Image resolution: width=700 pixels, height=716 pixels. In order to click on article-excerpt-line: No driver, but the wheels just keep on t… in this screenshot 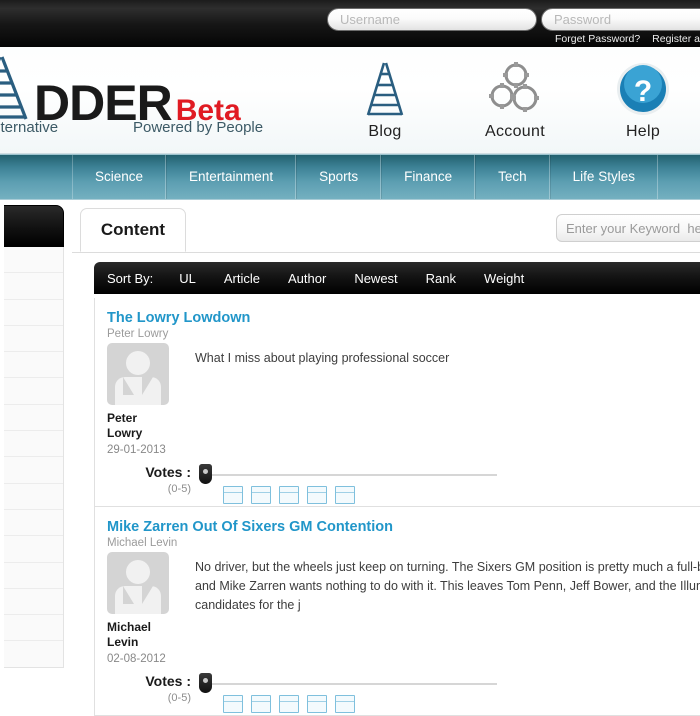, I will do `click(447, 567)`.